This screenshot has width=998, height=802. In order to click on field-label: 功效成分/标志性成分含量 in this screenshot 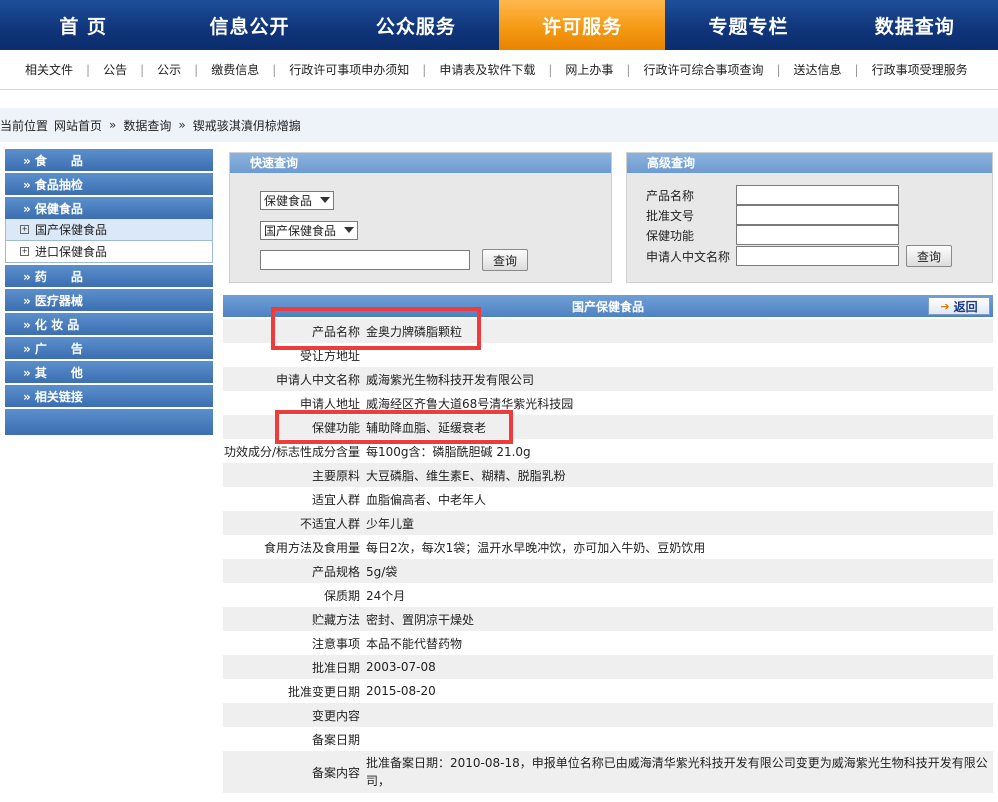, I will do `click(291, 451)`.